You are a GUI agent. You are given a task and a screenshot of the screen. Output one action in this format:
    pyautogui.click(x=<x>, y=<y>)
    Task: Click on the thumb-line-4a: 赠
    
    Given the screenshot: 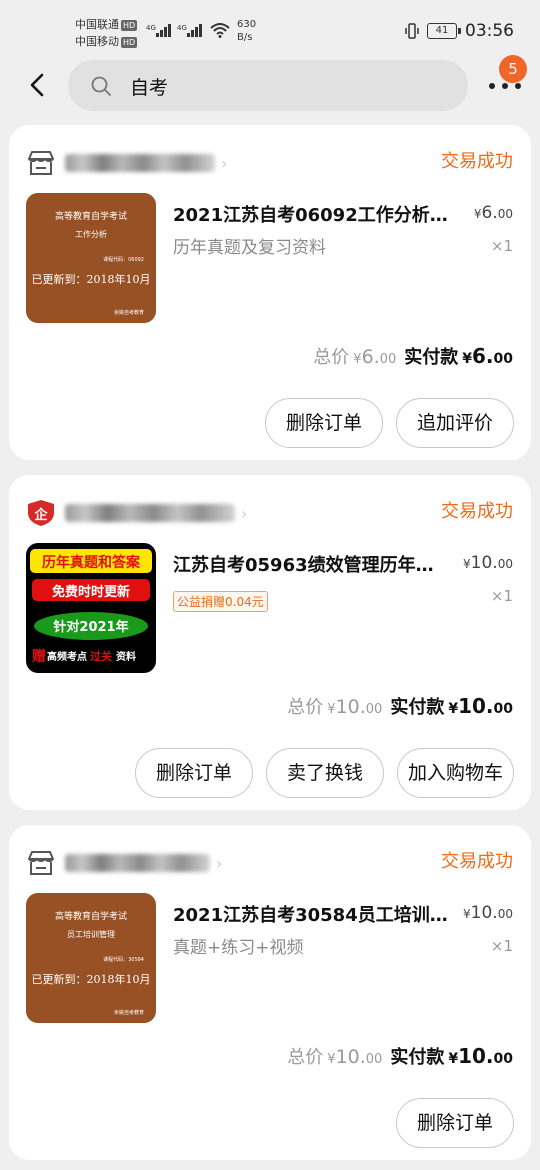 What is the action you would take?
    pyautogui.click(x=39, y=656)
    